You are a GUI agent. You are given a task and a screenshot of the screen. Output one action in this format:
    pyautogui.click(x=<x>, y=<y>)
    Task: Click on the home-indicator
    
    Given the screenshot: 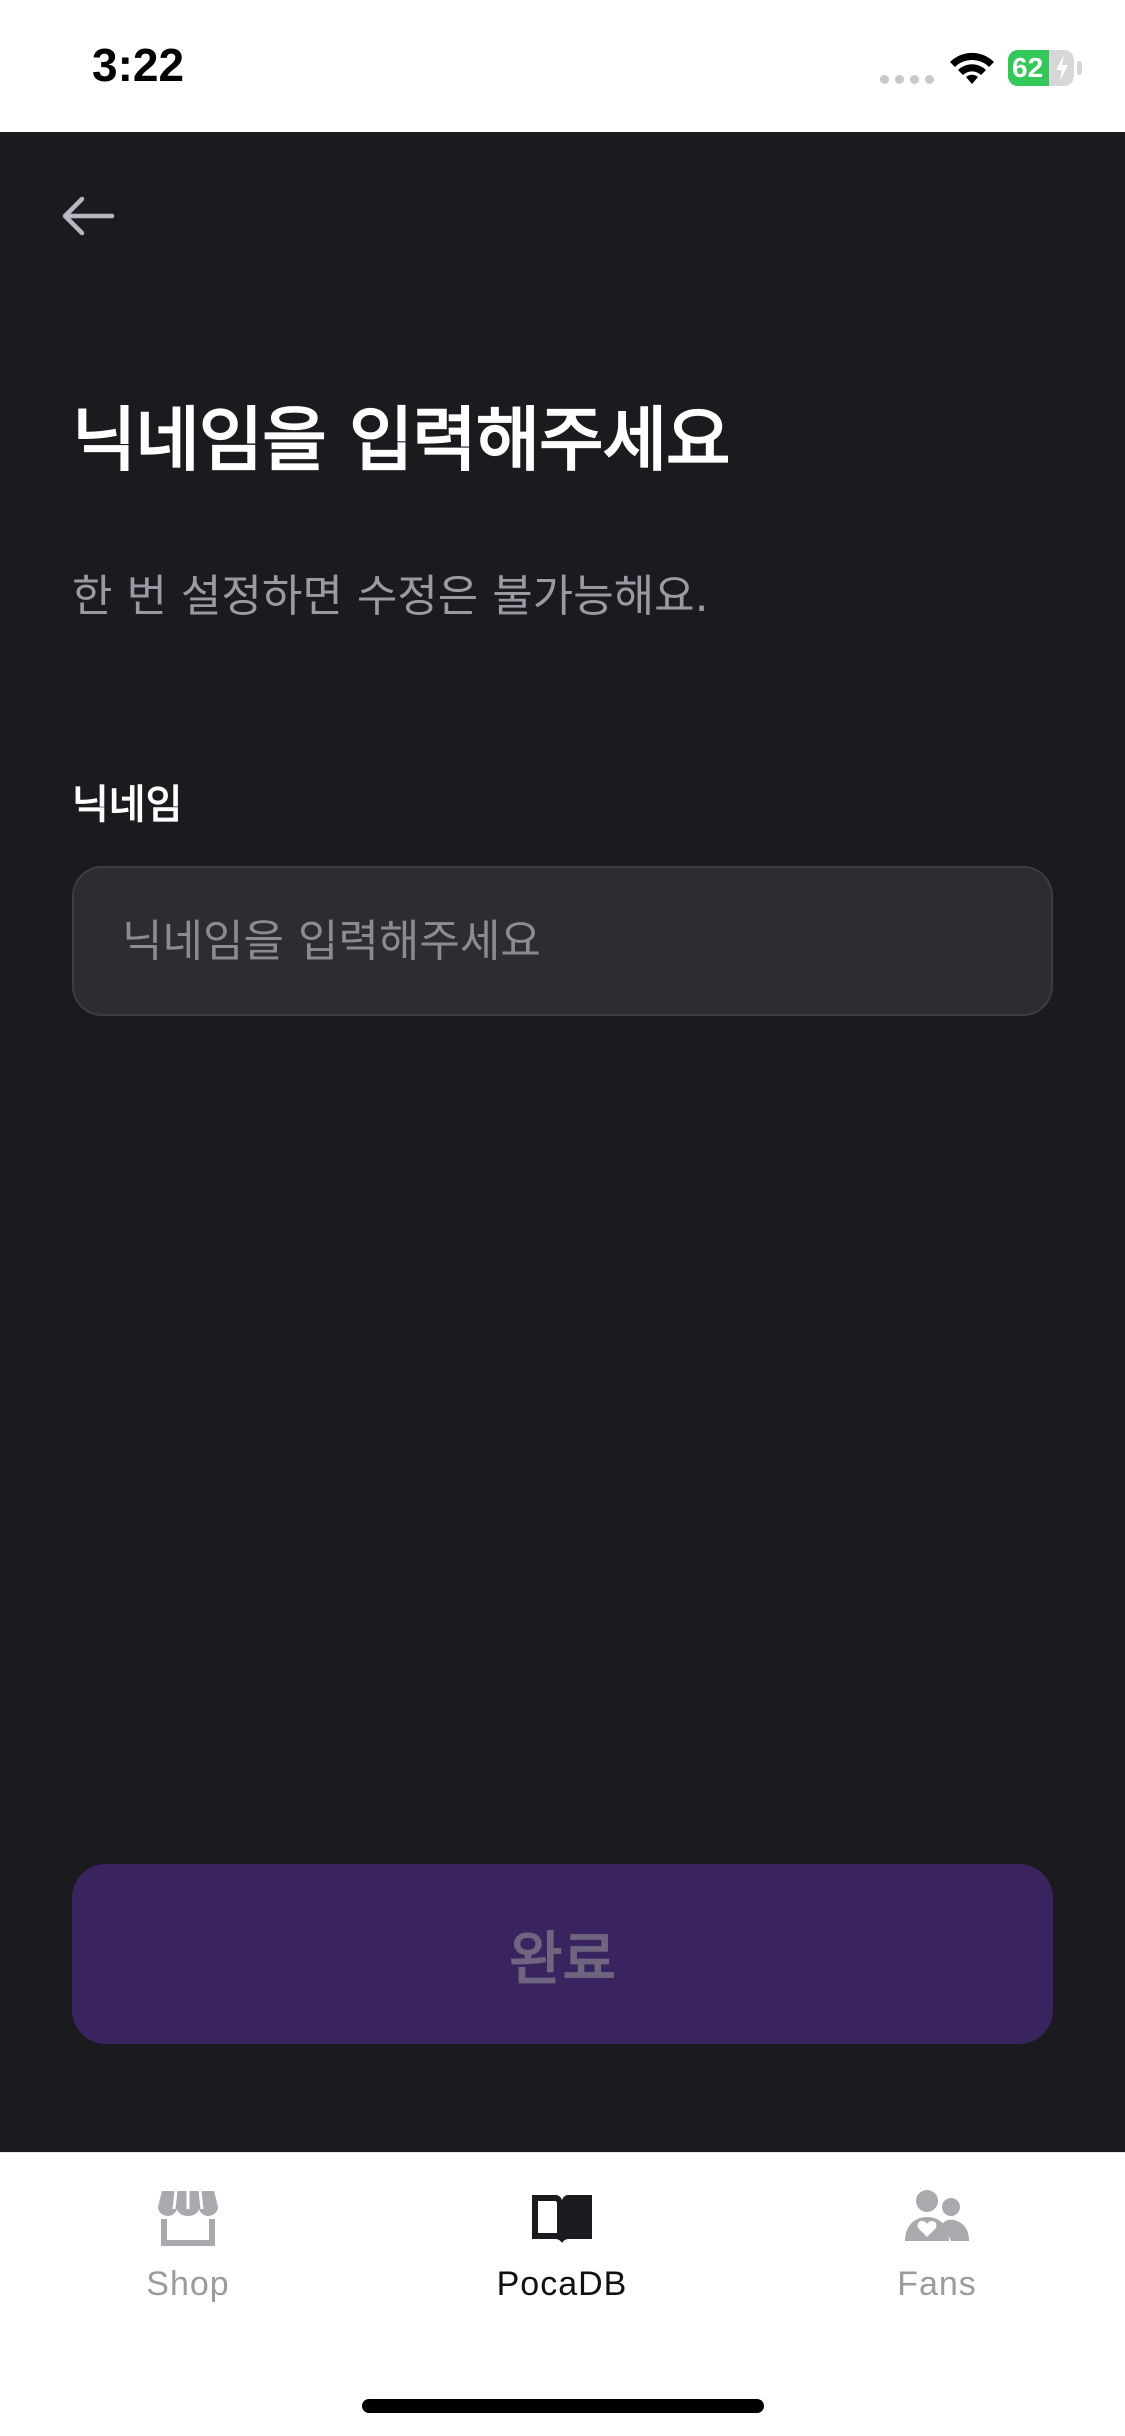 What is the action you would take?
    pyautogui.click(x=563, y=2406)
    